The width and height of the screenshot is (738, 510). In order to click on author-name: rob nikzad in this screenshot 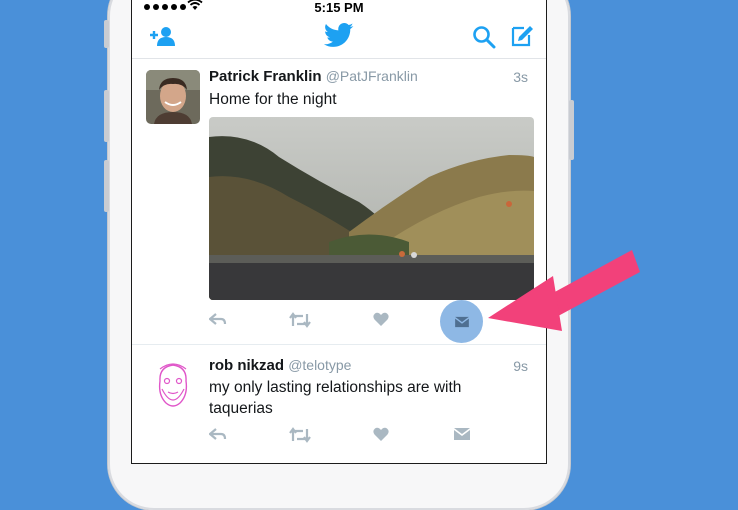, I will do `click(246, 365)`.